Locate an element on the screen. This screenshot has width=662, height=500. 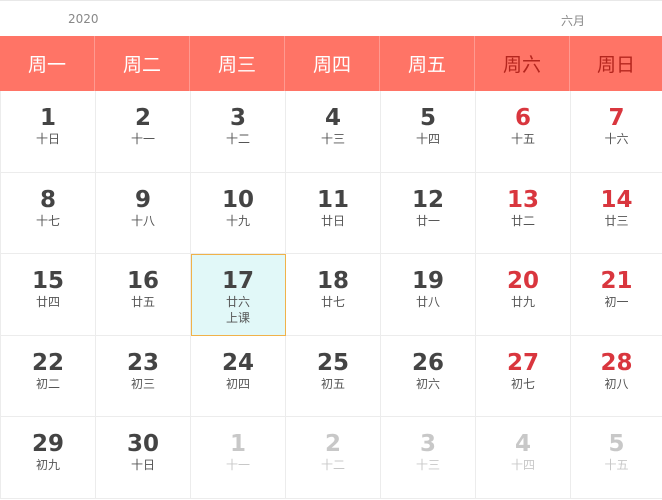
day-cell: 25 初五 is located at coordinates (333, 376).